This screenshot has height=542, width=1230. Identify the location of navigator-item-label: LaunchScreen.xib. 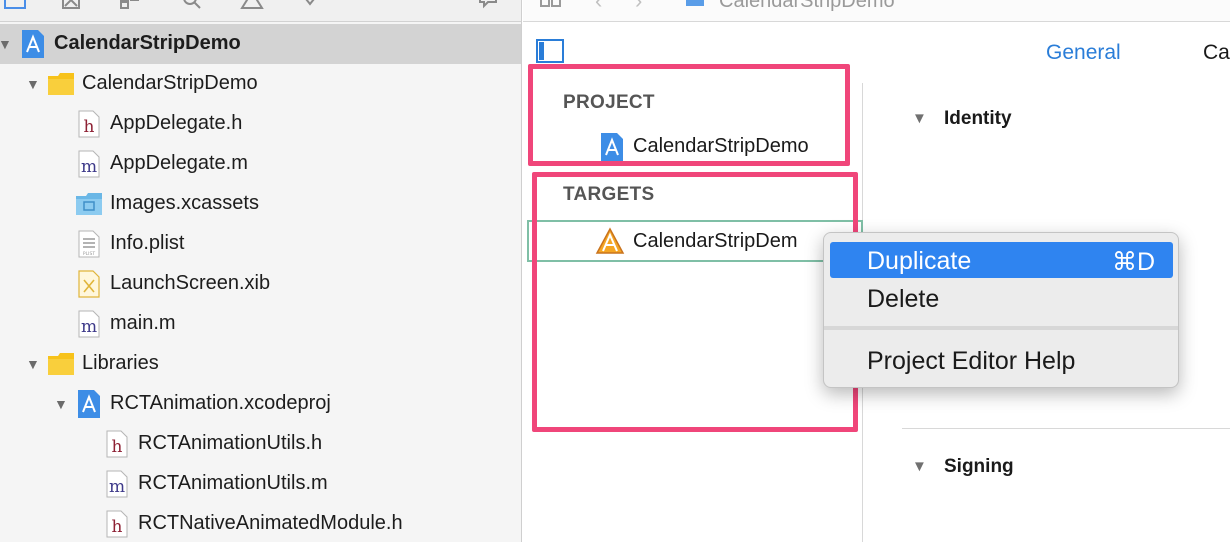
(190, 283).